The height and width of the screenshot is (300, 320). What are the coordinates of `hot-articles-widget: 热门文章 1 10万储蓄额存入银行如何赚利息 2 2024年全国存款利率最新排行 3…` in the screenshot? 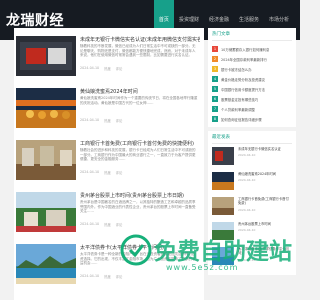 It's located at (252, 77).